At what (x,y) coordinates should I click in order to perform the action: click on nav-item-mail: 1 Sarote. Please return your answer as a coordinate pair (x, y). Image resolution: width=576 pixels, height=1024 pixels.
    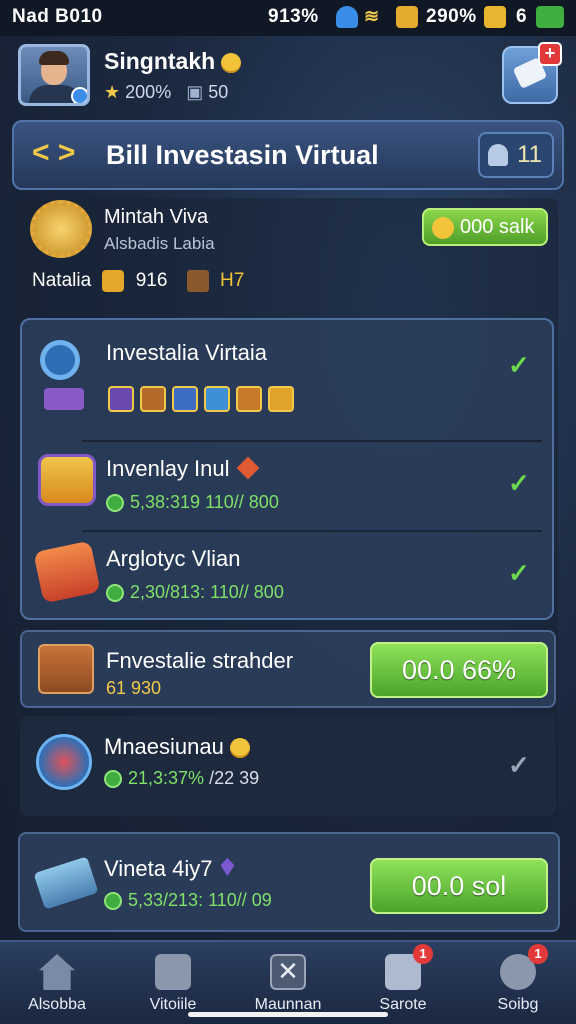
    Looking at the image, I should click on (403, 979).